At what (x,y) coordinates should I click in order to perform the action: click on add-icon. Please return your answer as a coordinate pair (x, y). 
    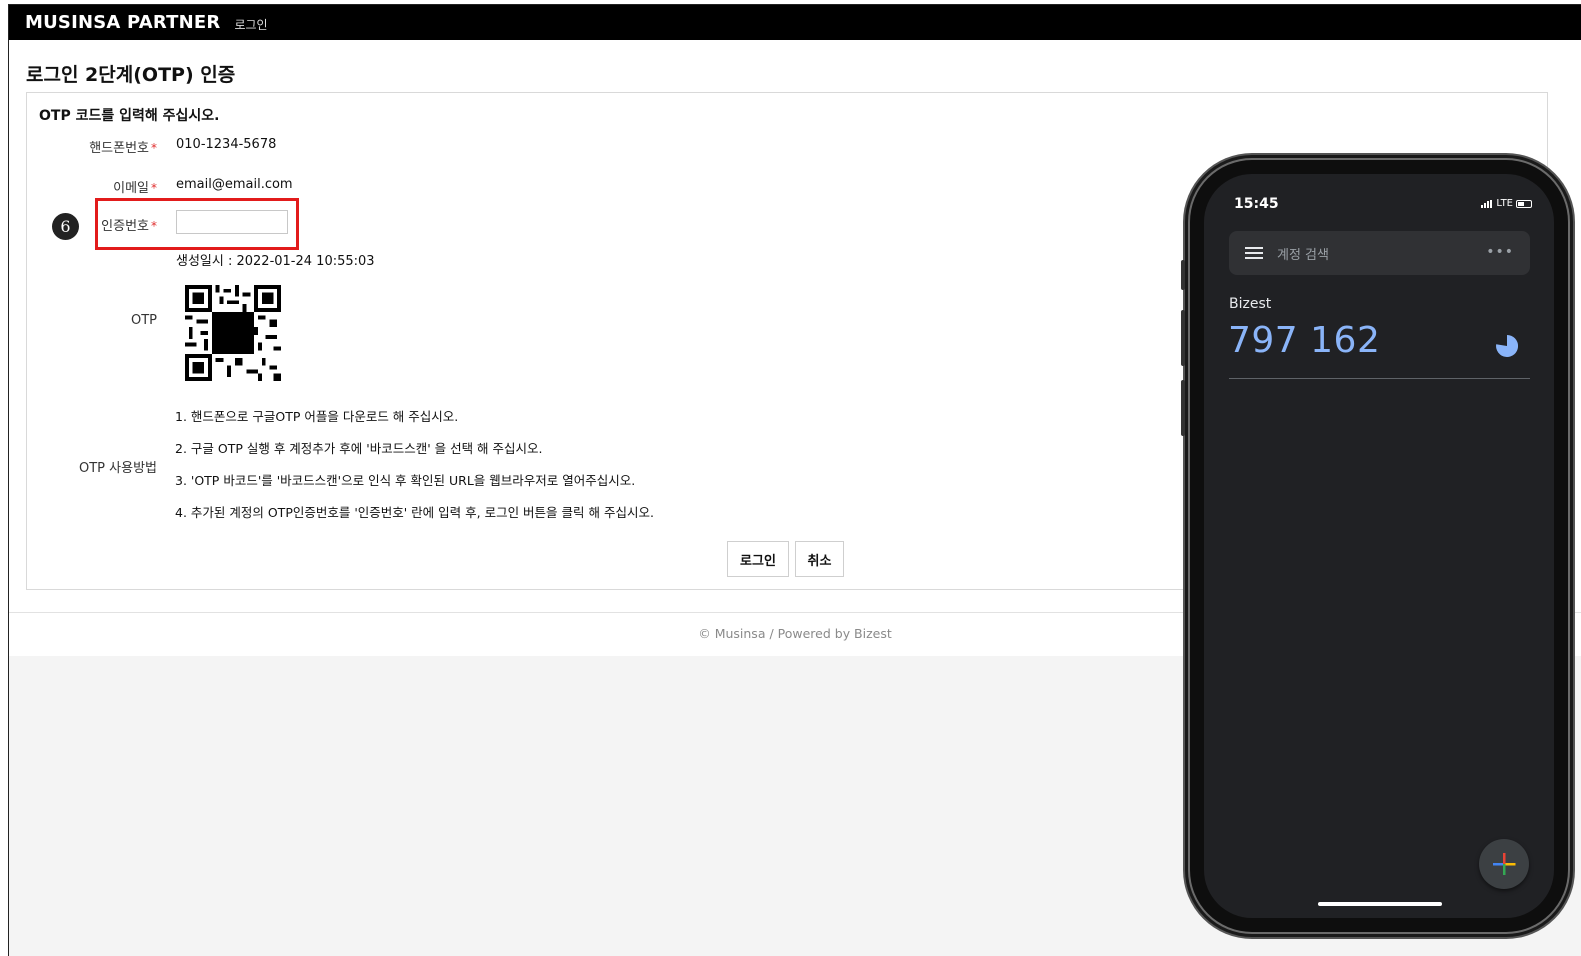
    Looking at the image, I should click on (1504, 864).